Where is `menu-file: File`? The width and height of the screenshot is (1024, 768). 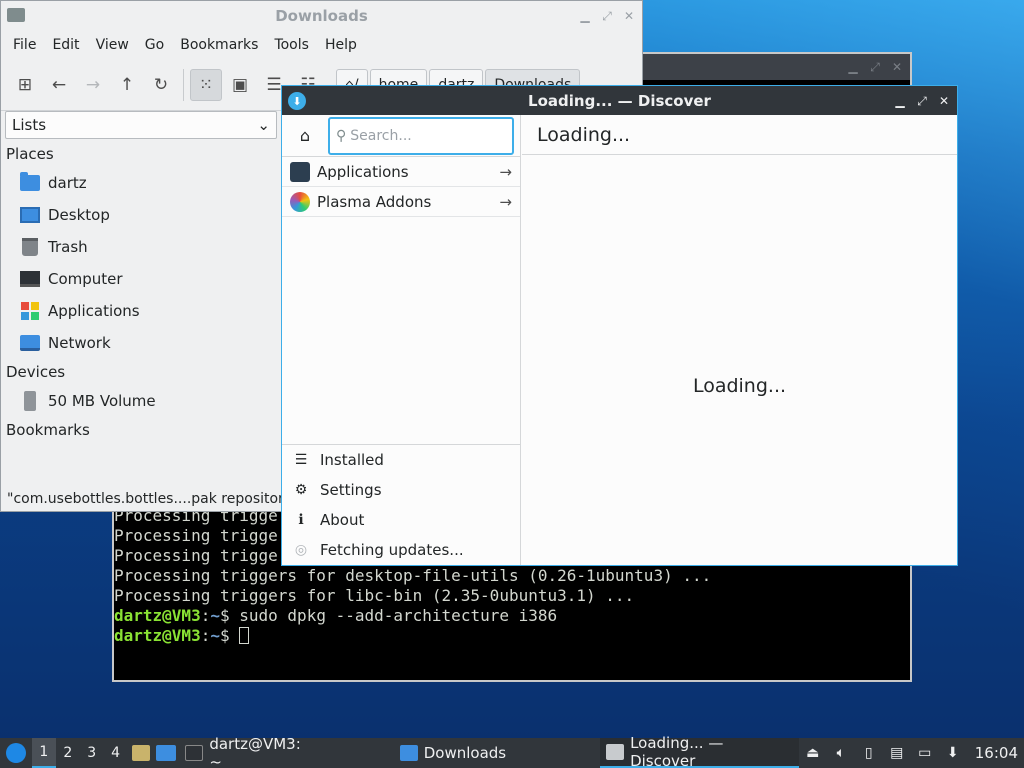
menu-file: File is located at coordinates (24, 45).